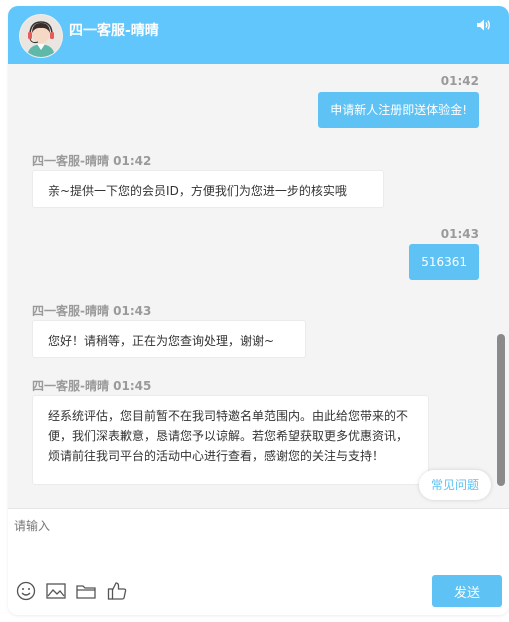 Image resolution: width=509 pixels, height=622 pixels. What do you see at coordinates (56, 591) in the screenshot?
I see `image-icon` at bounding box center [56, 591].